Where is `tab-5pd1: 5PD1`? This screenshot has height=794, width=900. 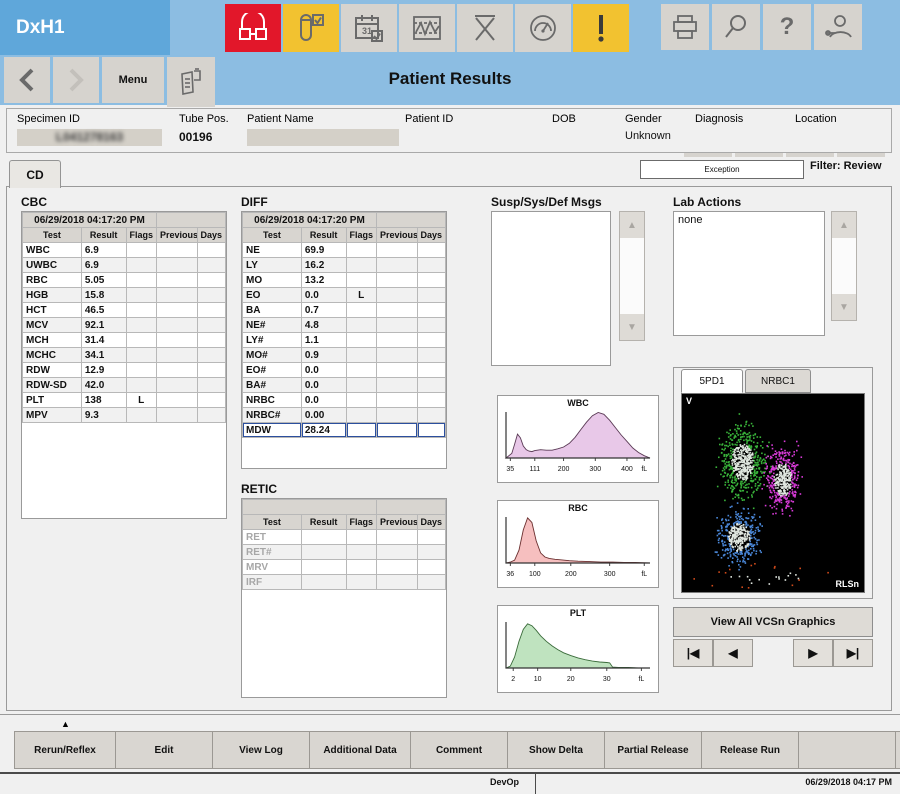 tab-5pd1: 5PD1 is located at coordinates (712, 381).